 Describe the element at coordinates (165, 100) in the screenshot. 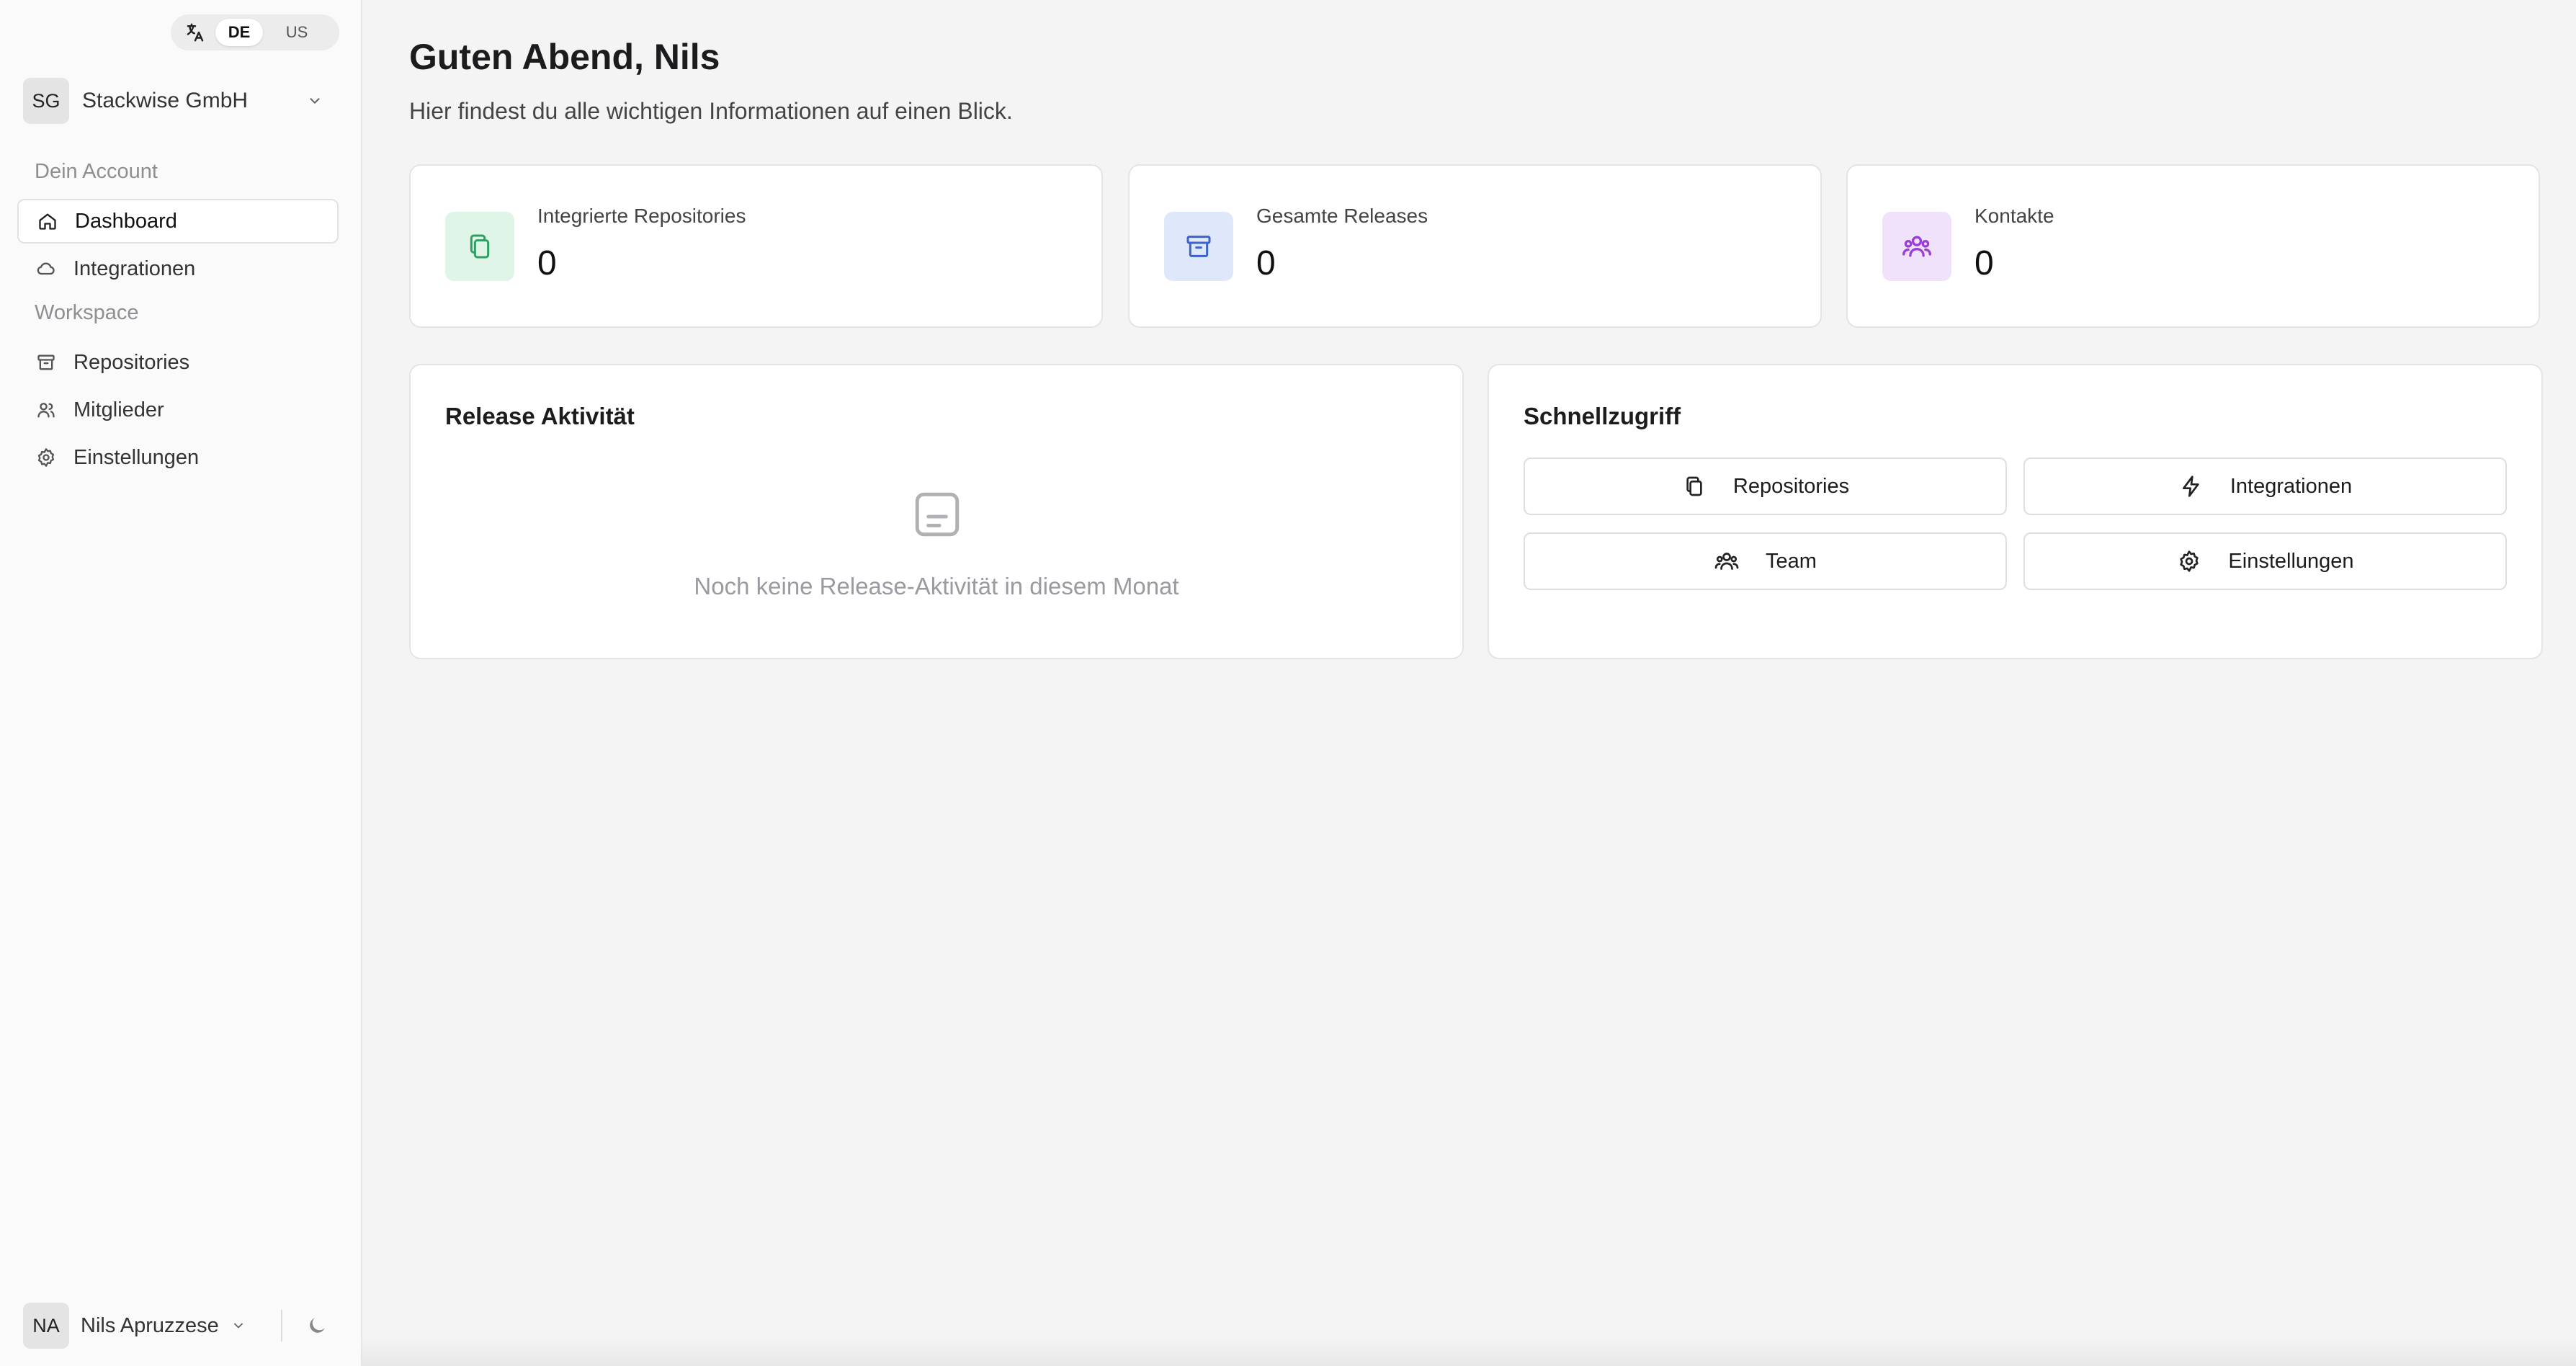

I see `organization-name: Stackwise GmbH` at that location.